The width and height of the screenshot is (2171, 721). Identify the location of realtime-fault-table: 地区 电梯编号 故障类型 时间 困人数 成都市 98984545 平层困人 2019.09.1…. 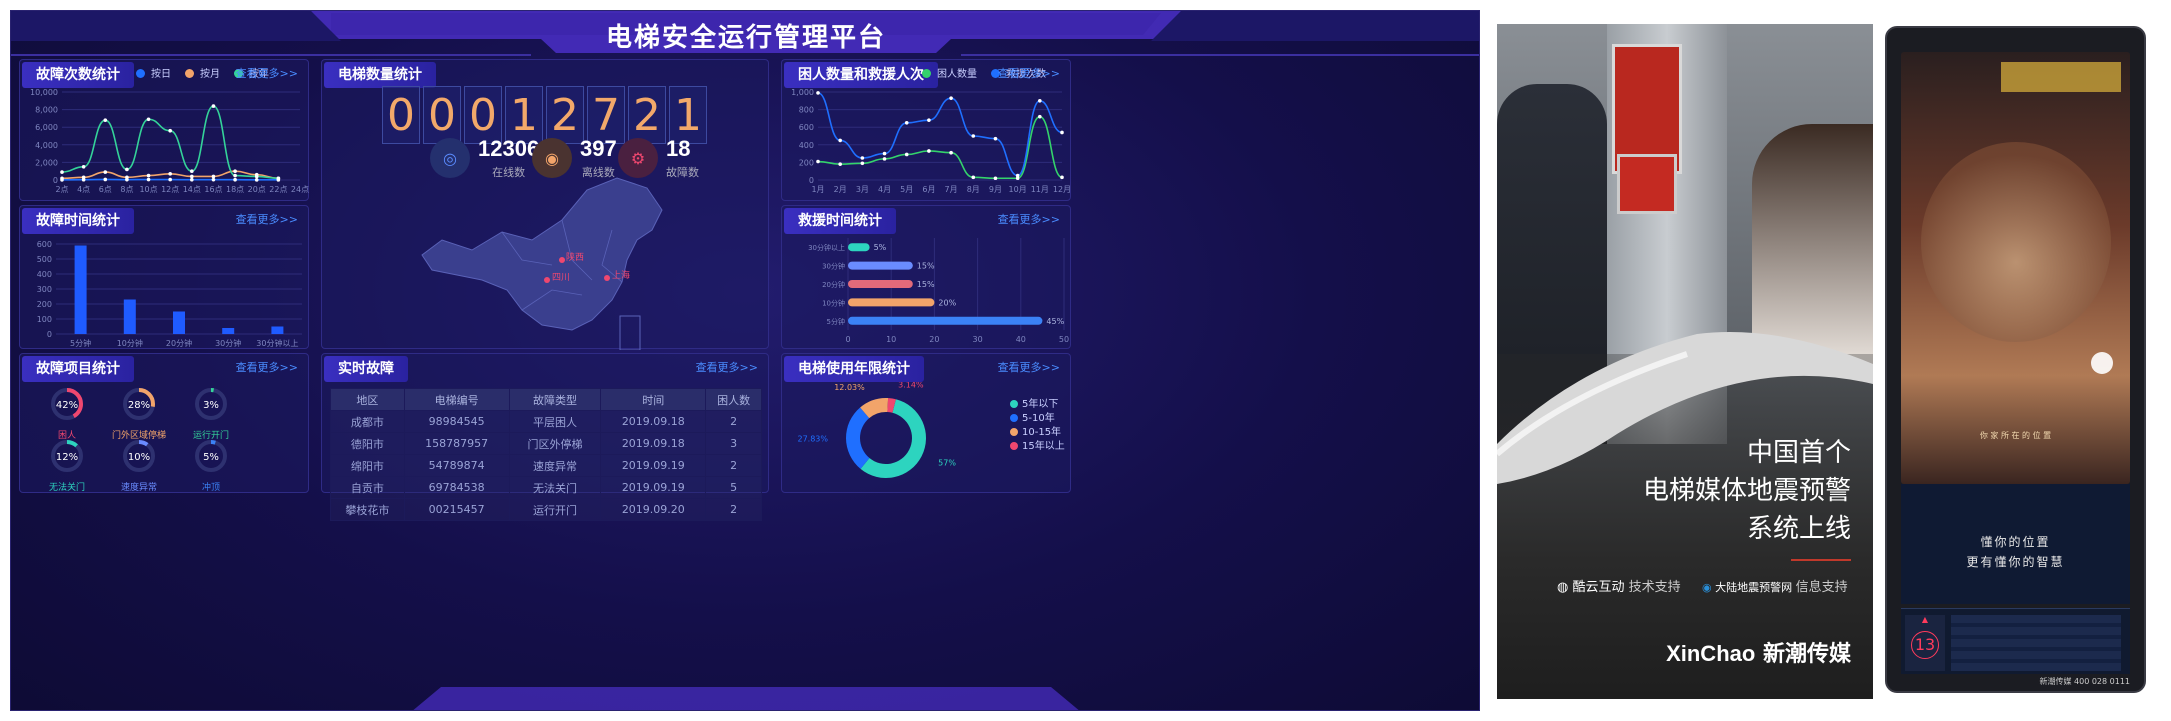
(546, 454).